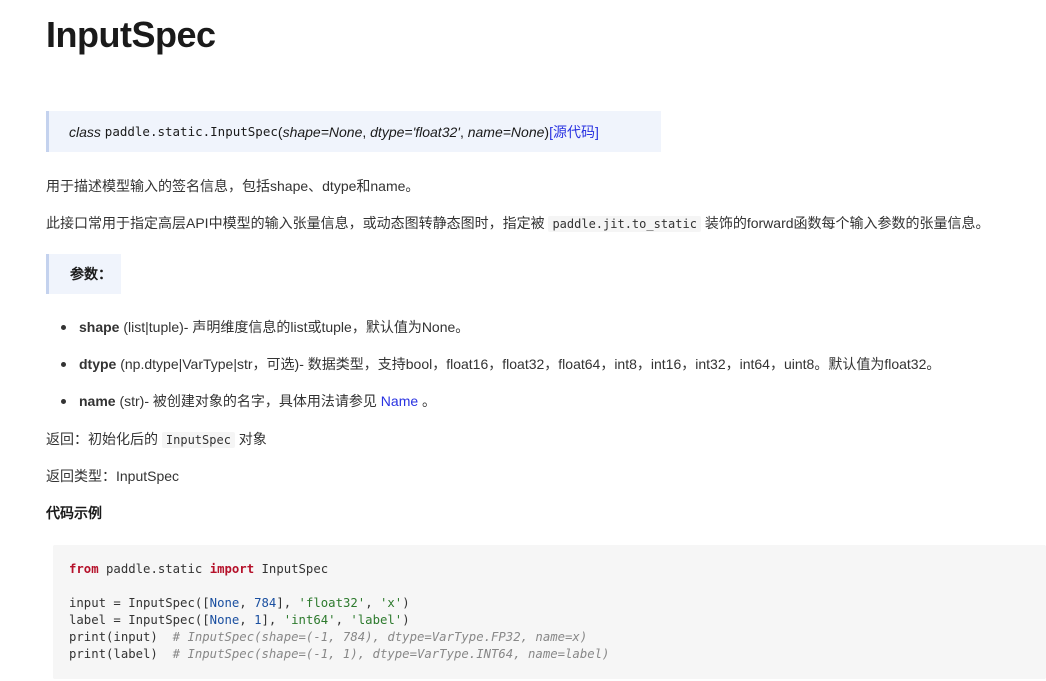  What do you see at coordinates (557, 569) in the screenshot?
I see `code-line-1: from paddle.static import InputSpec` at bounding box center [557, 569].